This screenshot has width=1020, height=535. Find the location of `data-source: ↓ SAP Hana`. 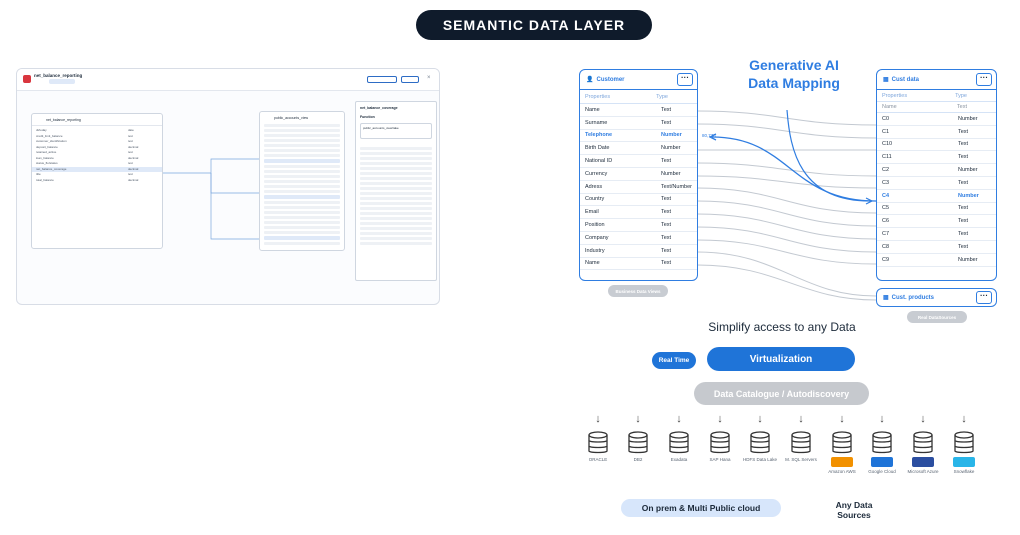

data-source: ↓ SAP Hana is located at coordinates (720, 438).